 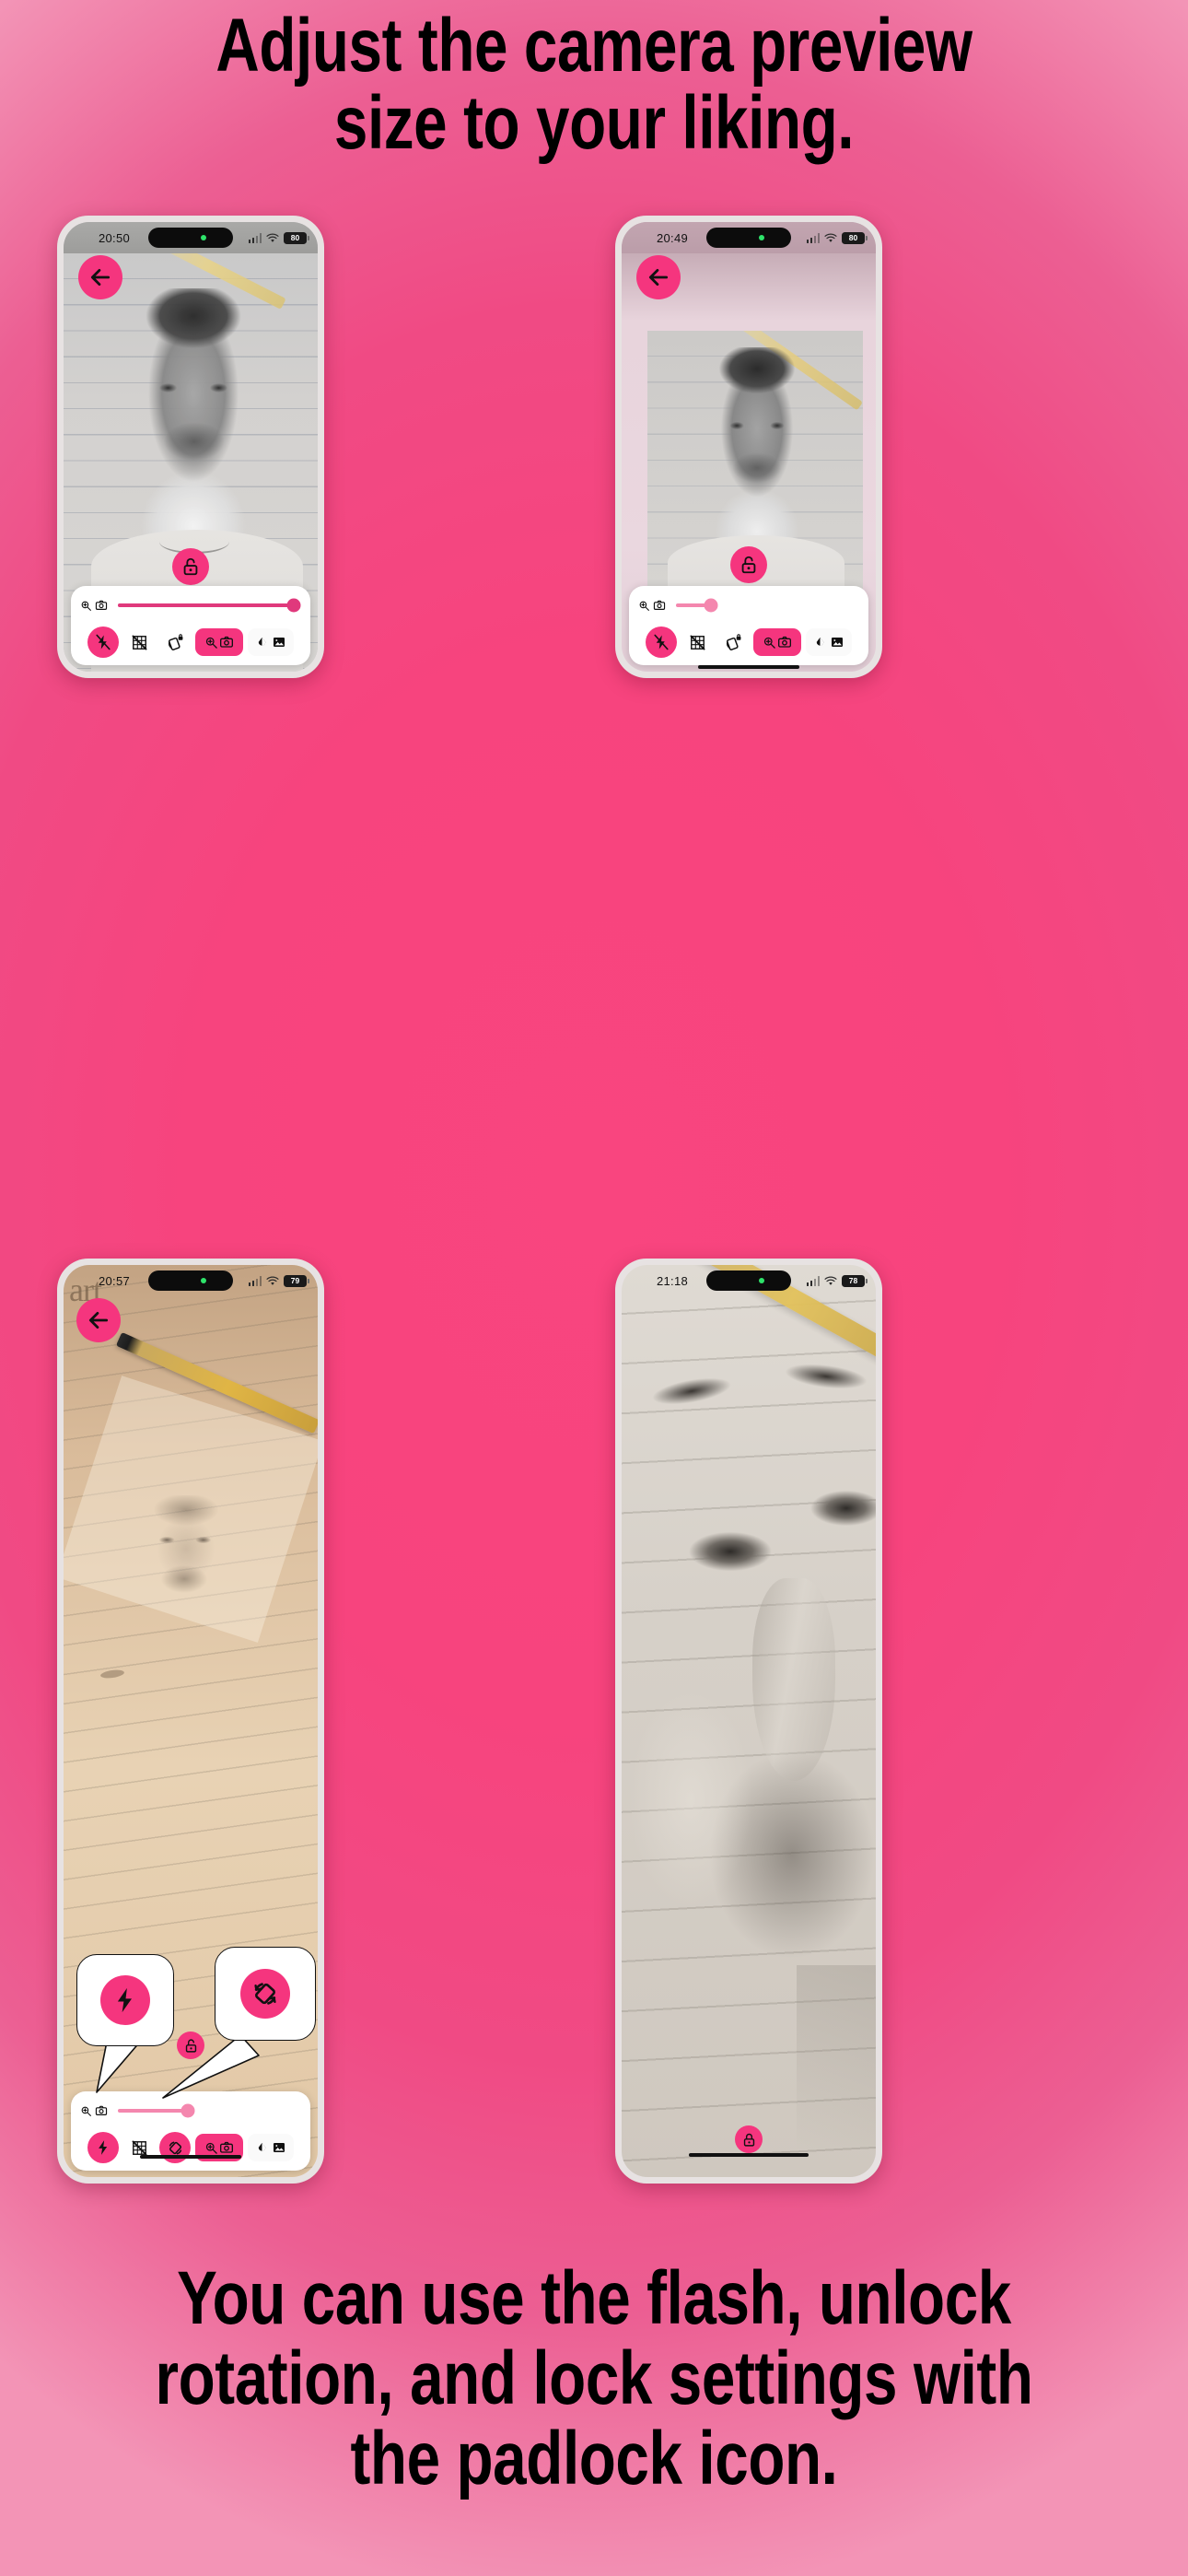 I want to click on phone-4-screen: 21:18 78, so click(x=749, y=1721).